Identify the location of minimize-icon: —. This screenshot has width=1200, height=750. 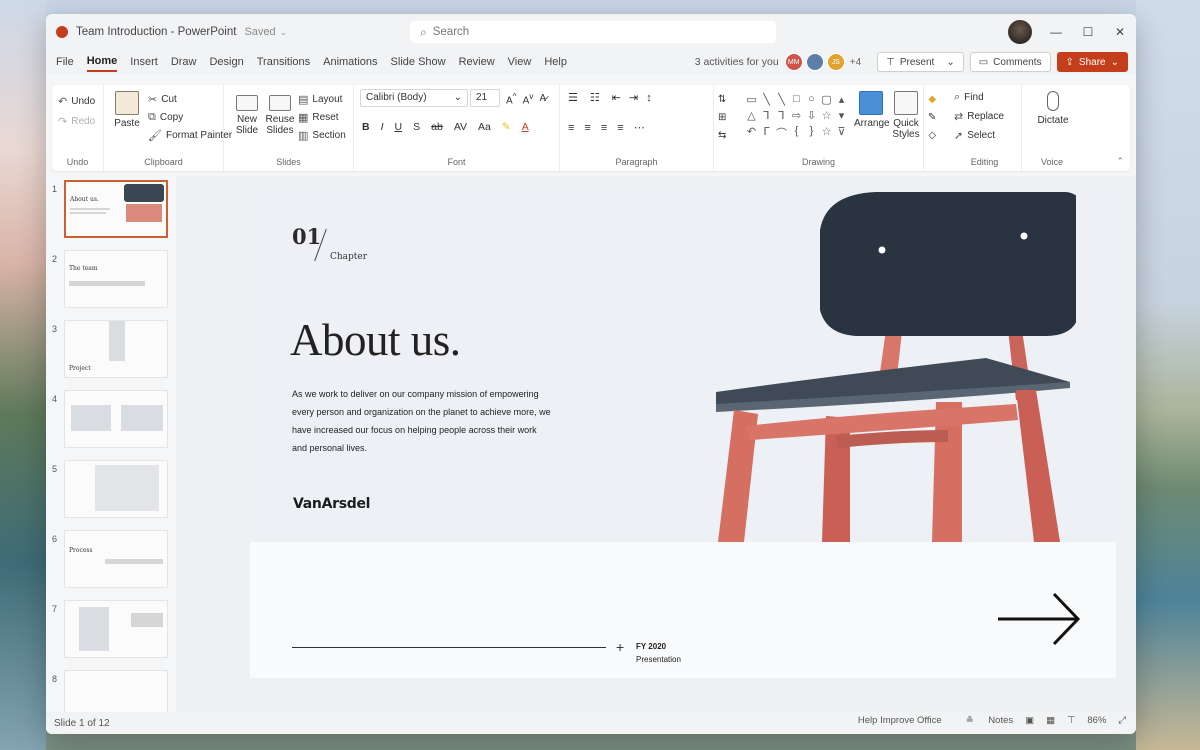
(1056, 32).